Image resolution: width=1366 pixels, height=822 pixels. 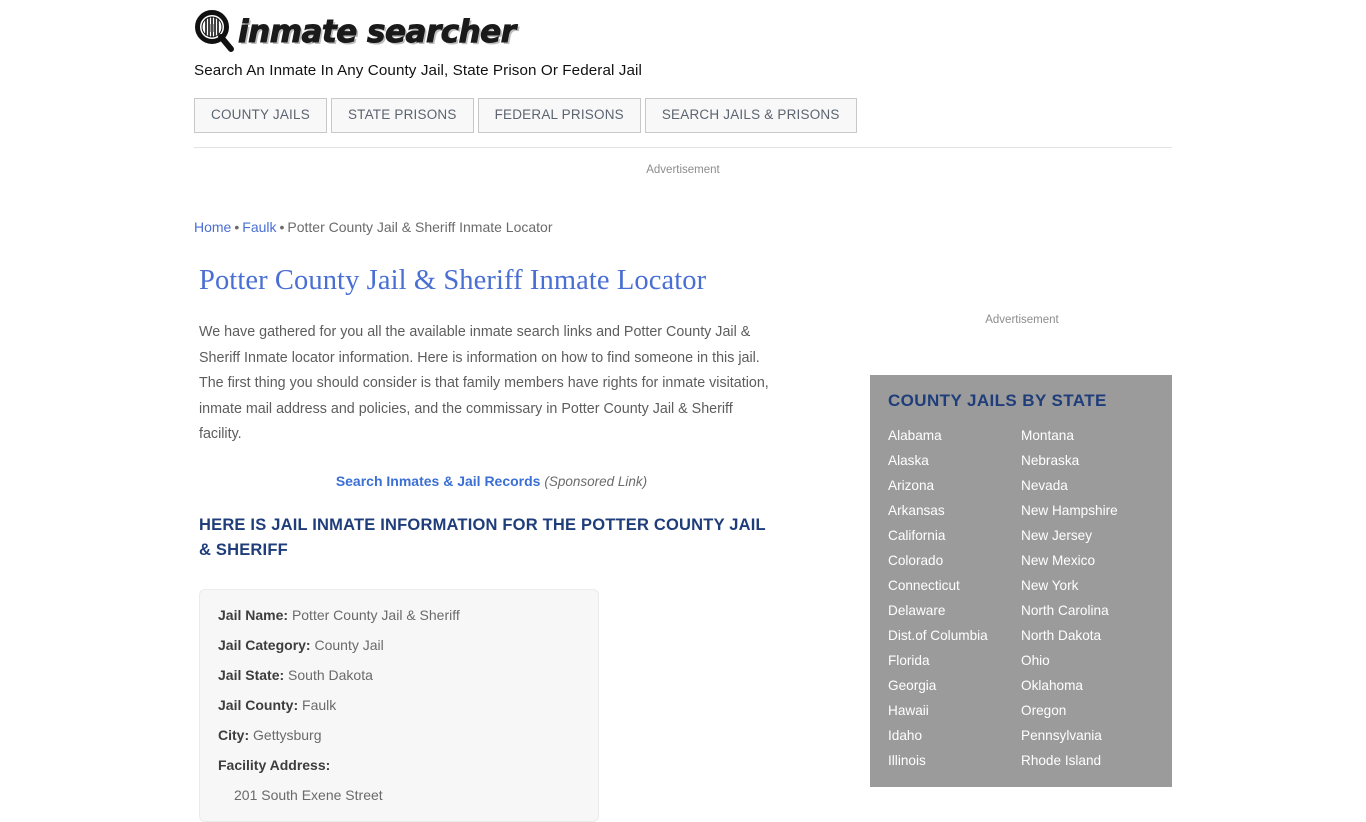 What do you see at coordinates (212, 227) in the screenshot?
I see `breadcrumb-link-home: Home` at bounding box center [212, 227].